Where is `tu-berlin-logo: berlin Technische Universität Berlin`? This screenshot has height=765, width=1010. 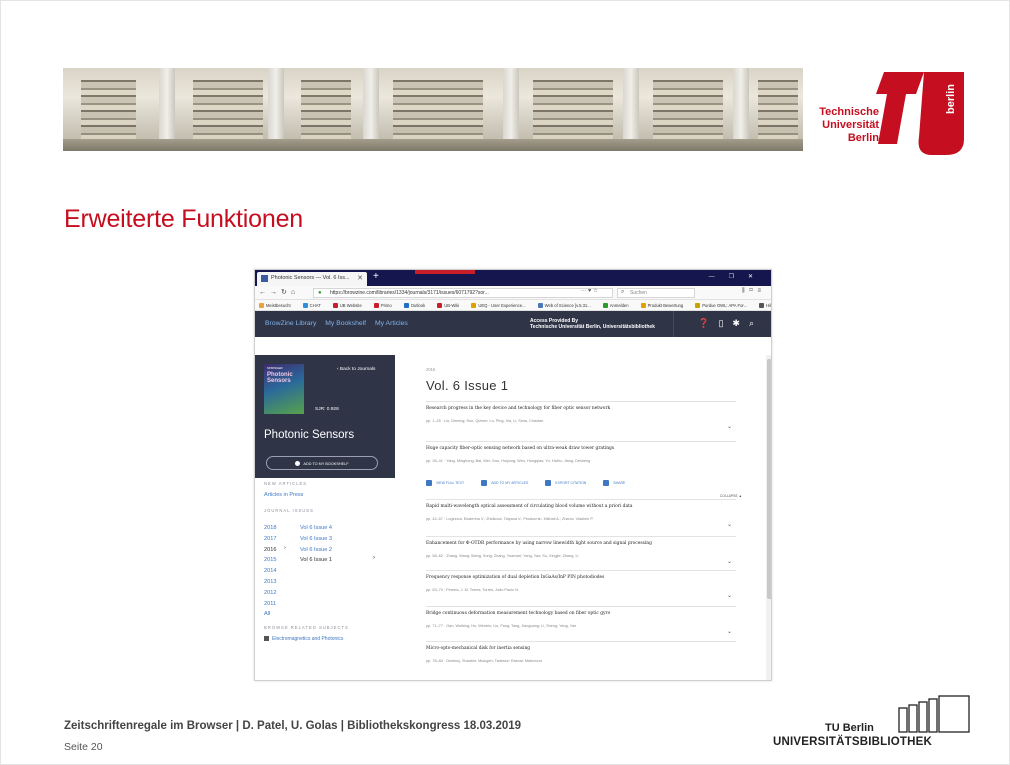
tu-berlin-logo: berlin Technische Universität Berlin is located at coordinates (888, 114).